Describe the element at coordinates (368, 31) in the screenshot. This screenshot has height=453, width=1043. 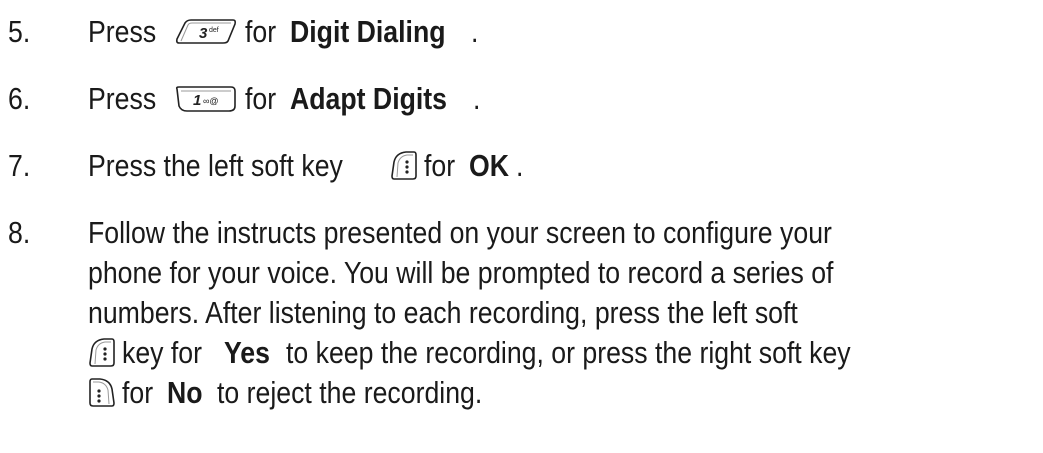
I see `step-option: Digit Dialing` at that location.